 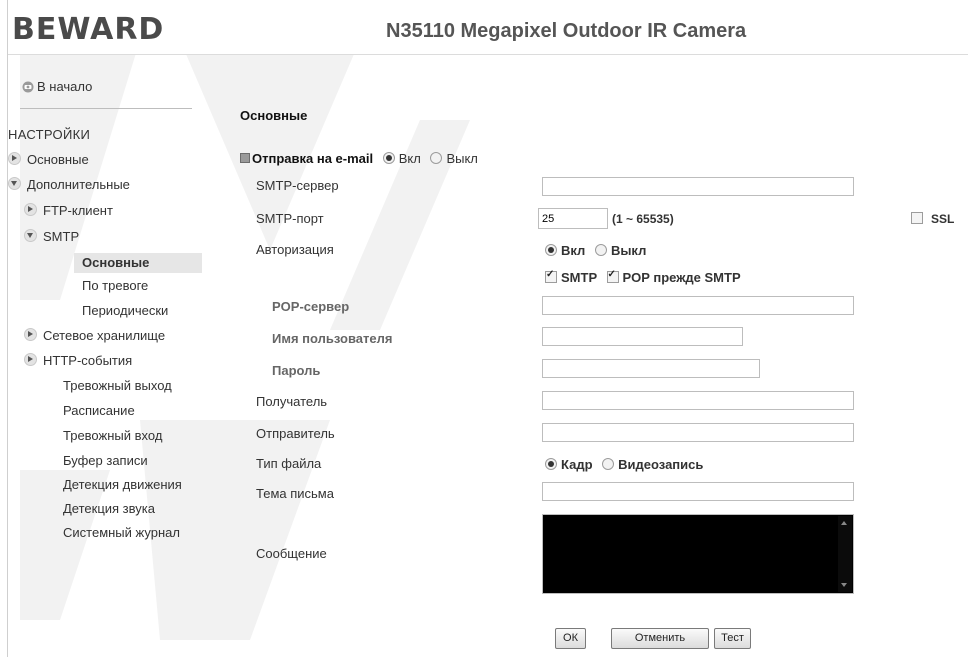 What do you see at coordinates (573, 218) in the screenshot?
I see `smtp-port-input` at bounding box center [573, 218].